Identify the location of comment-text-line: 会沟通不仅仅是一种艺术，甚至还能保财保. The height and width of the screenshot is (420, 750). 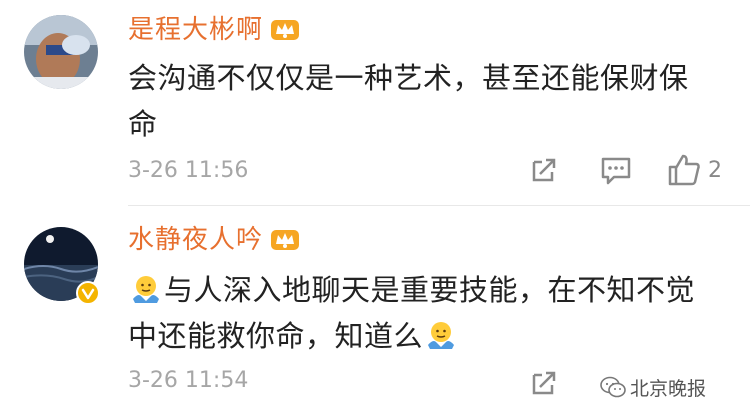
(408, 78).